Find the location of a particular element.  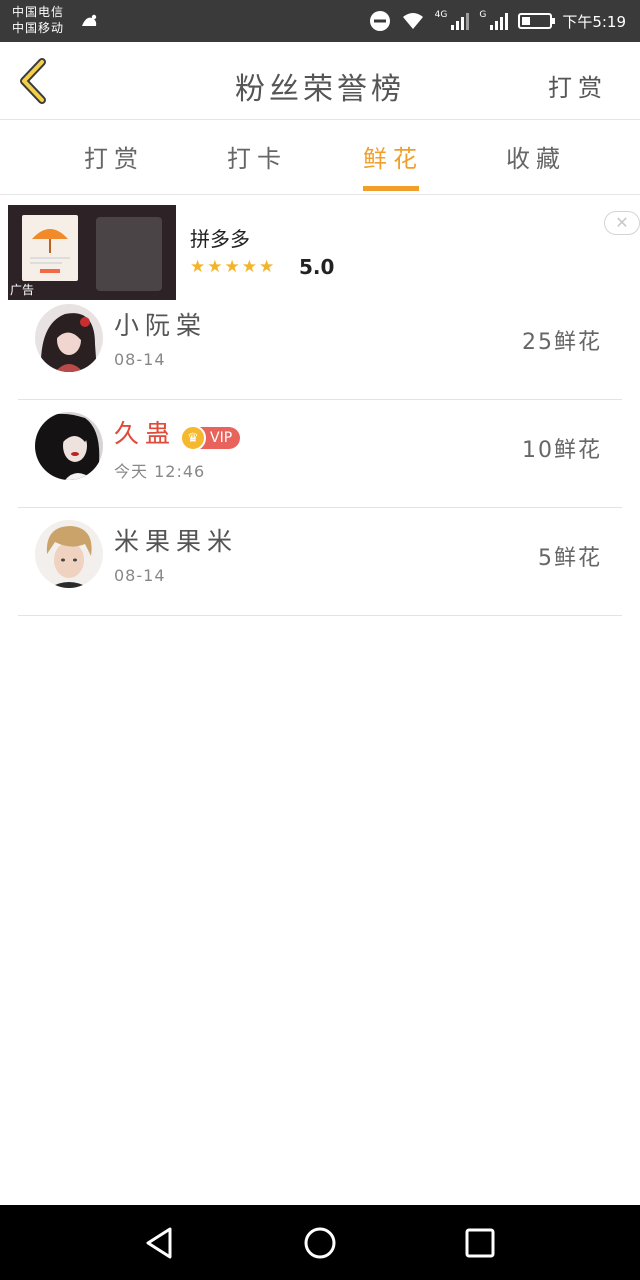

page-title: 粉丝荣誉榜 is located at coordinates (320, 89).